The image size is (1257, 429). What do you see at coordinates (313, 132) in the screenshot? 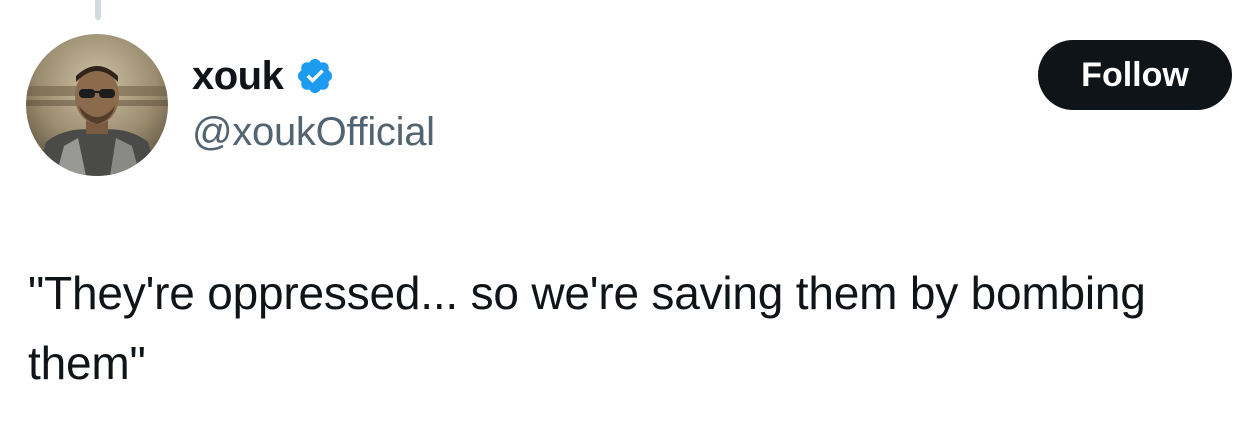
I see `author-handle: @xoukOfficial` at bounding box center [313, 132].